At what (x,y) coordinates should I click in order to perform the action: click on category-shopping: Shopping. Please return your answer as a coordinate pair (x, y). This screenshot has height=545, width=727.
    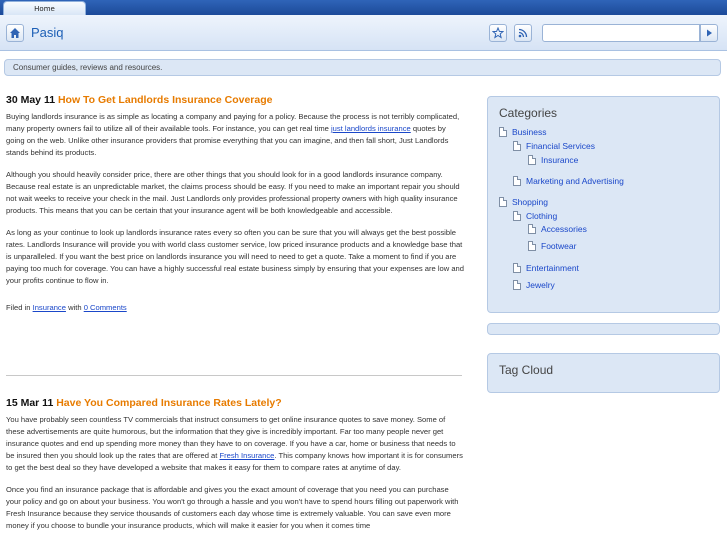
    Looking at the image, I should click on (523, 202).